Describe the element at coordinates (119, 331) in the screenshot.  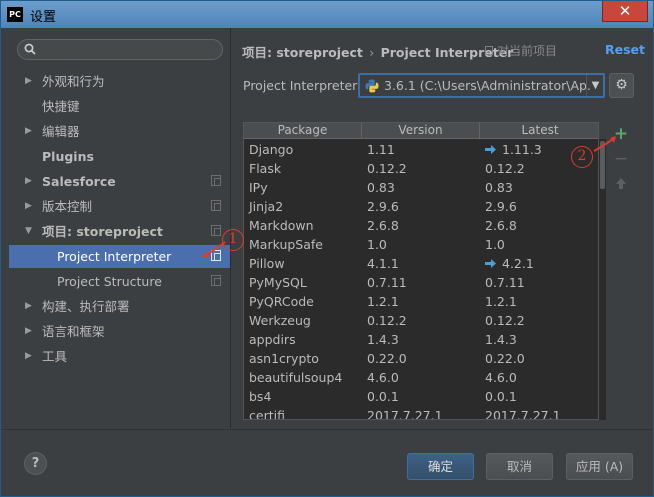
I see `sidebar-item-languages-frameworks: ▶ 语言和框架` at that location.